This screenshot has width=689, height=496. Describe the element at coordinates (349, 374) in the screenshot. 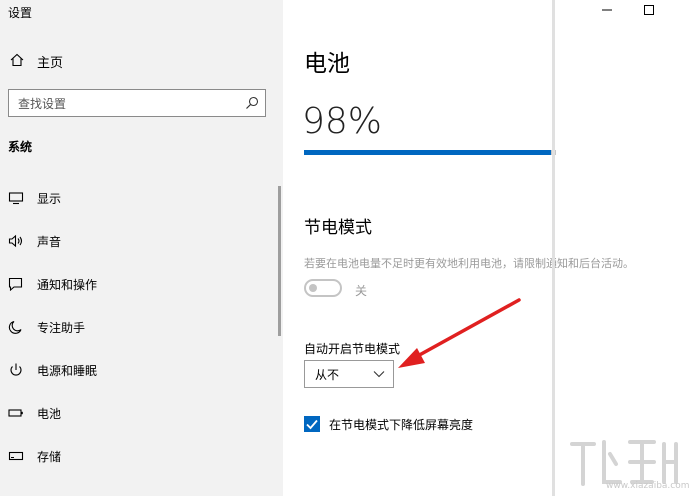

I see `auto-saver-dropdown: 从不` at that location.